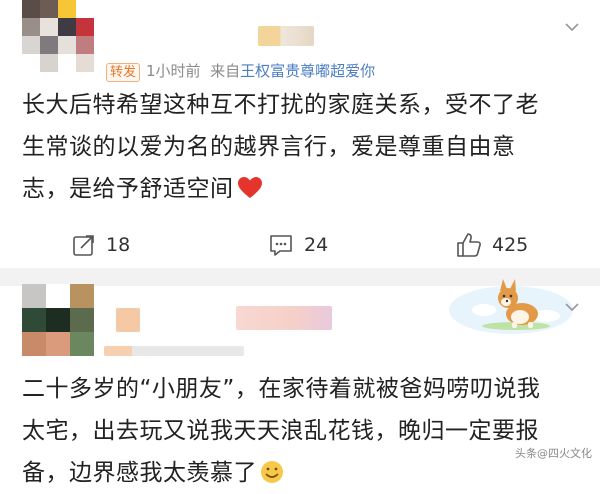  What do you see at coordinates (511, 306) in the screenshot?
I see `corgi-sticker` at bounding box center [511, 306].